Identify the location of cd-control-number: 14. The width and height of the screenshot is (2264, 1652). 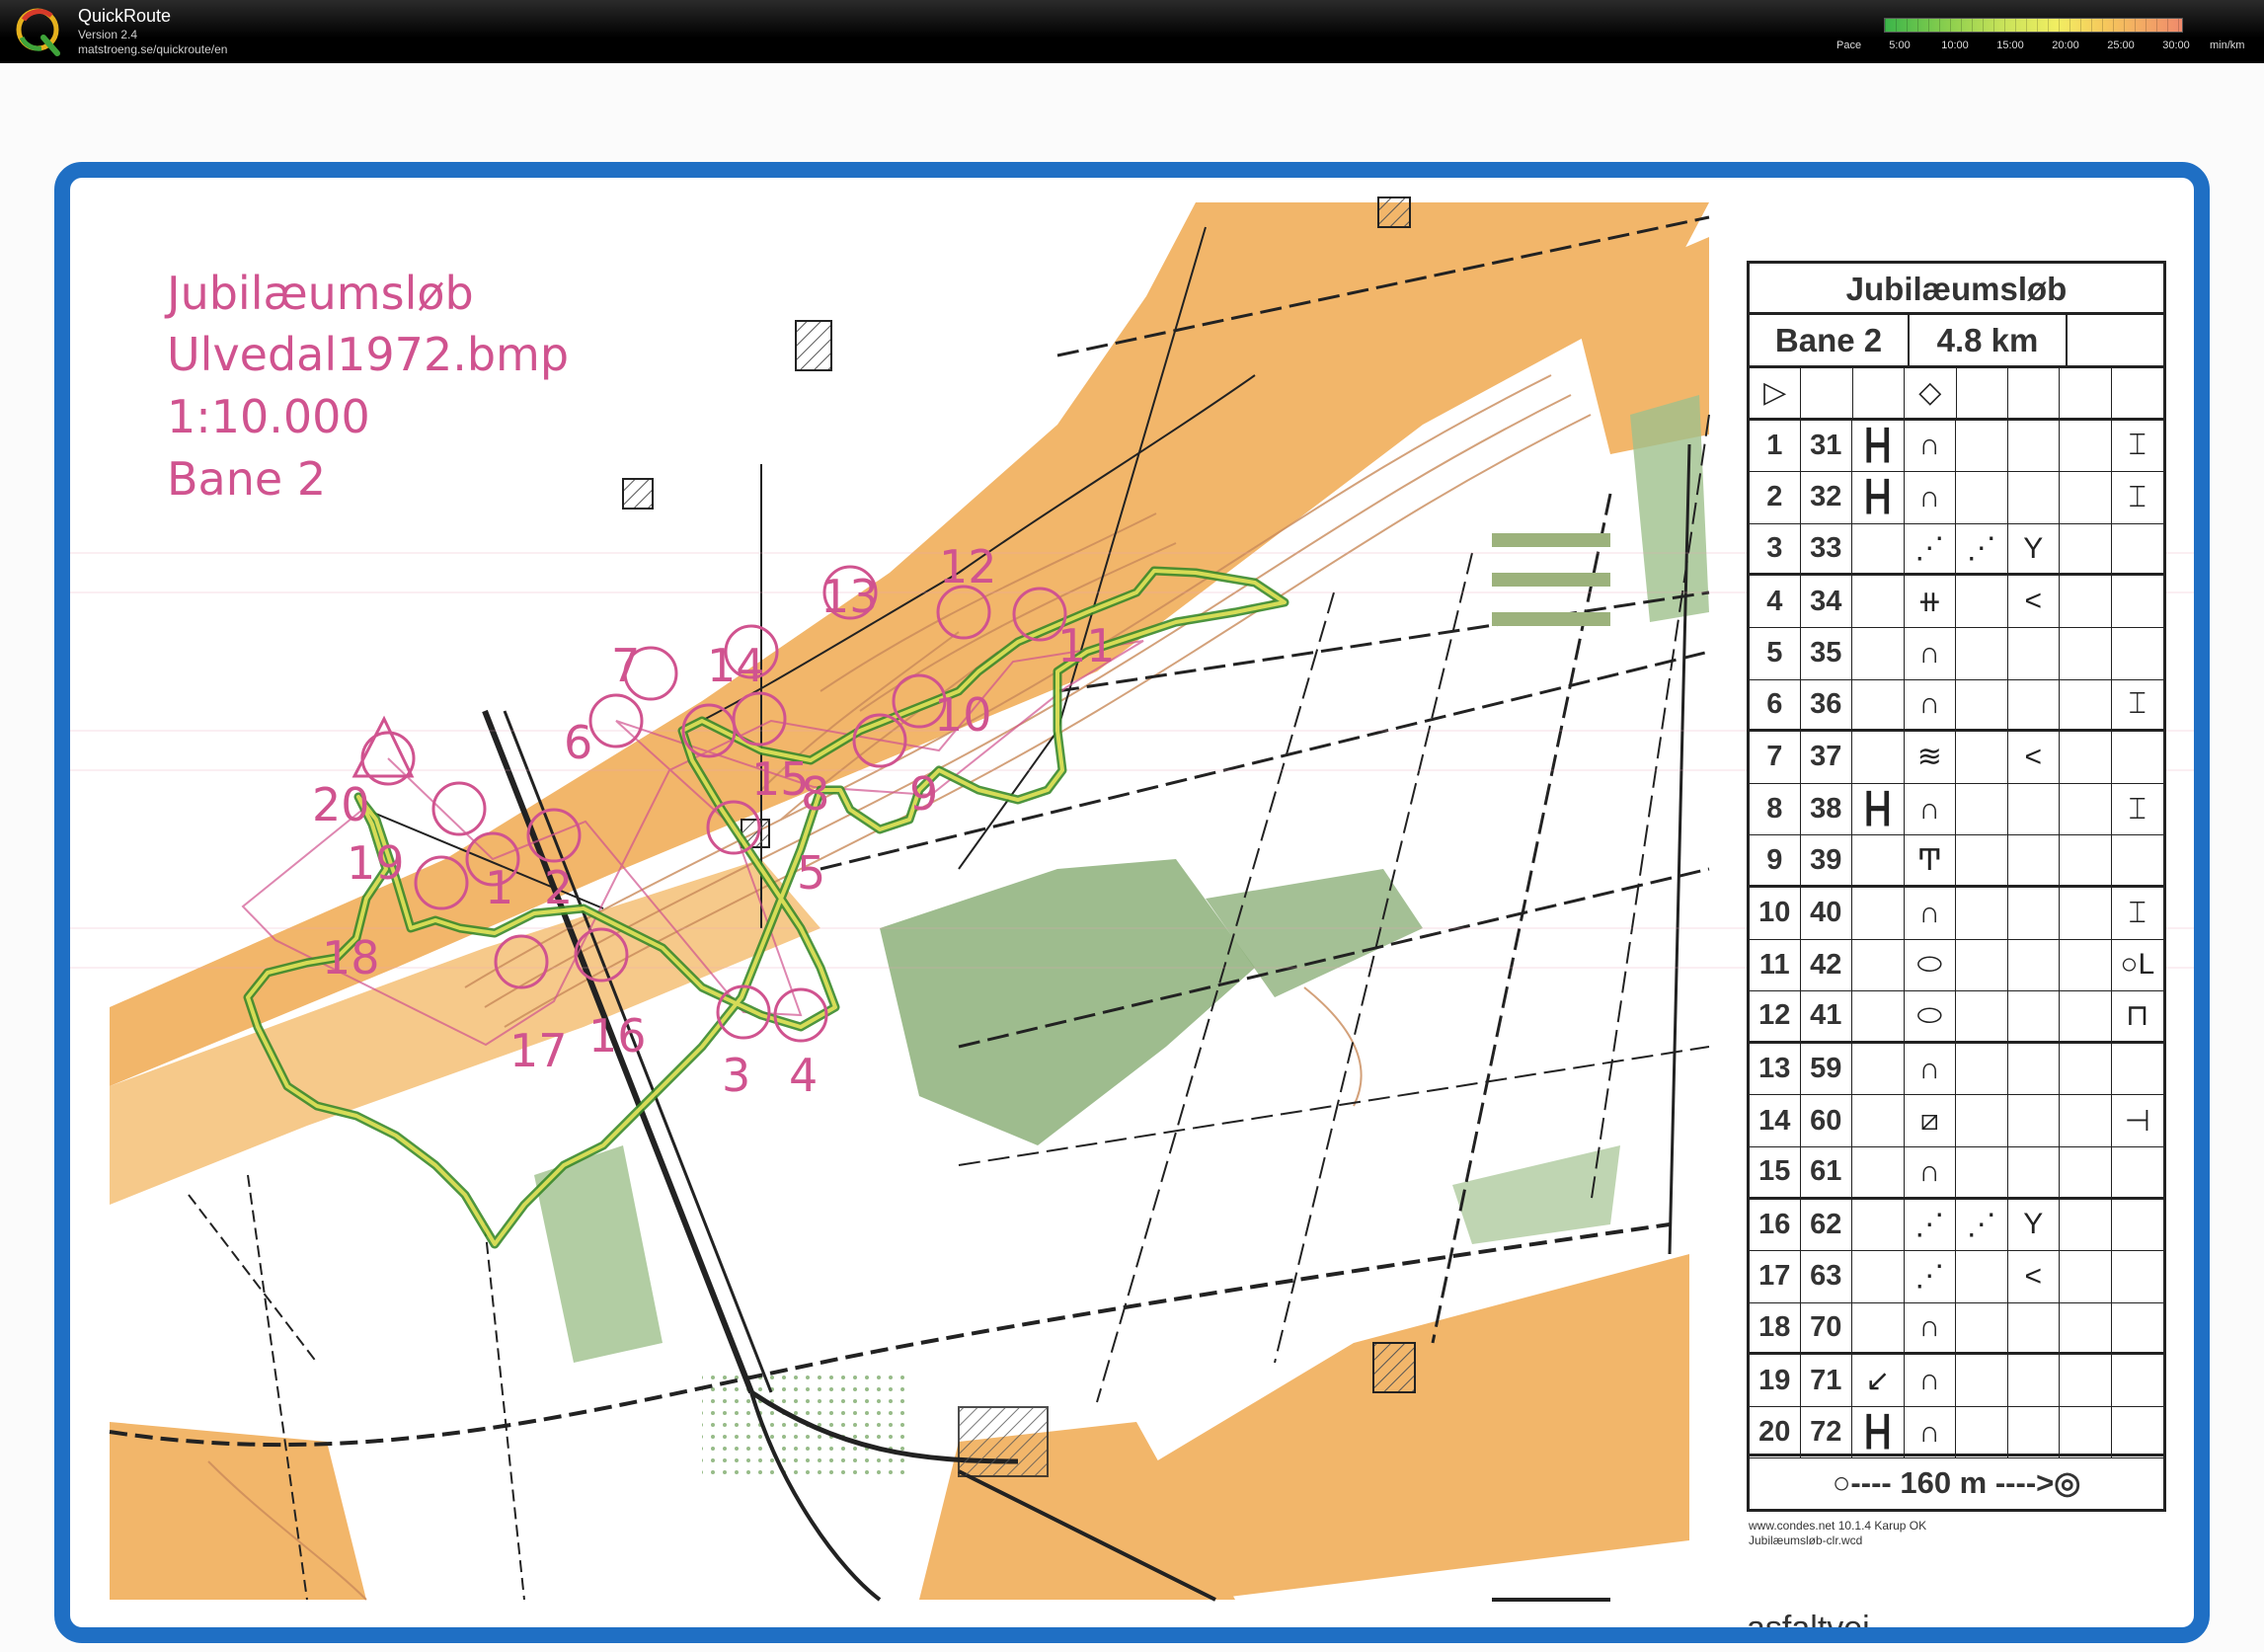
(1776, 1120).